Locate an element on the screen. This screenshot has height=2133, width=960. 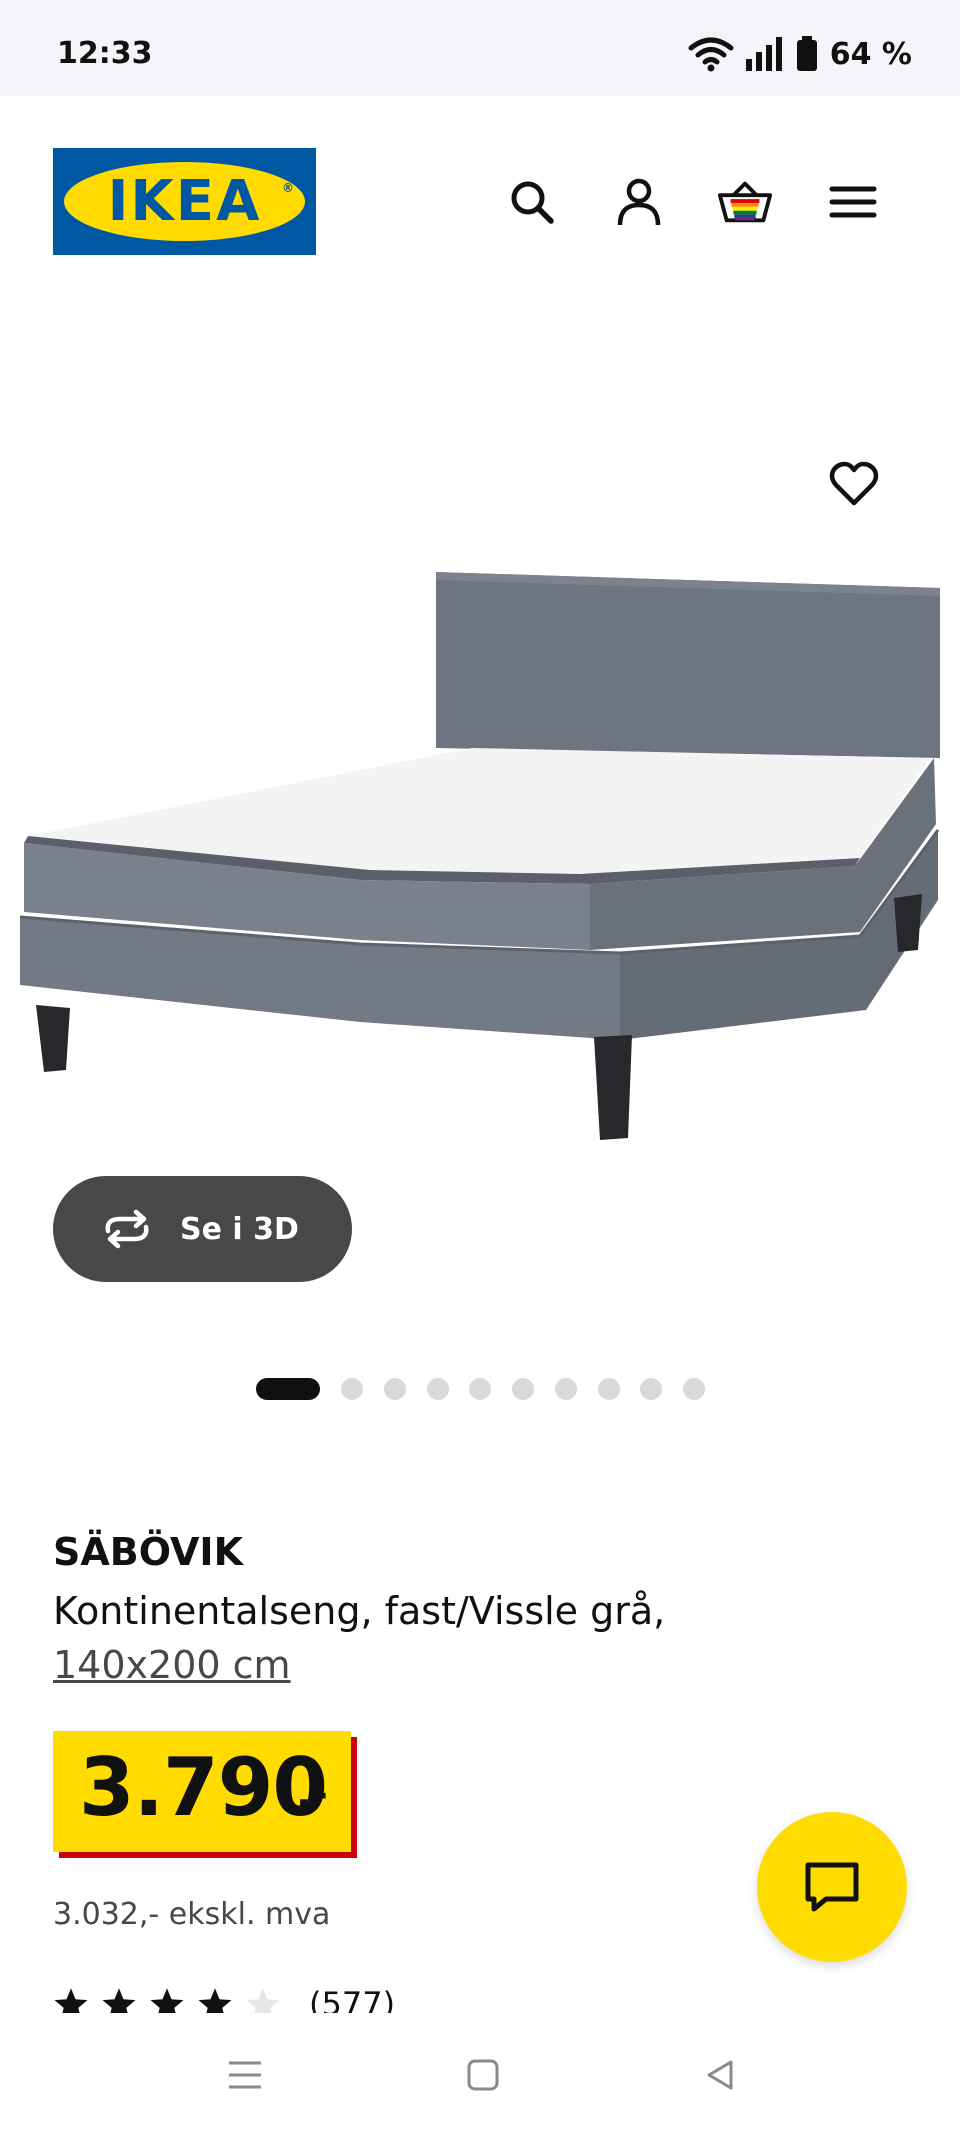
status-icons: 64 % is located at coordinates (800, 54).